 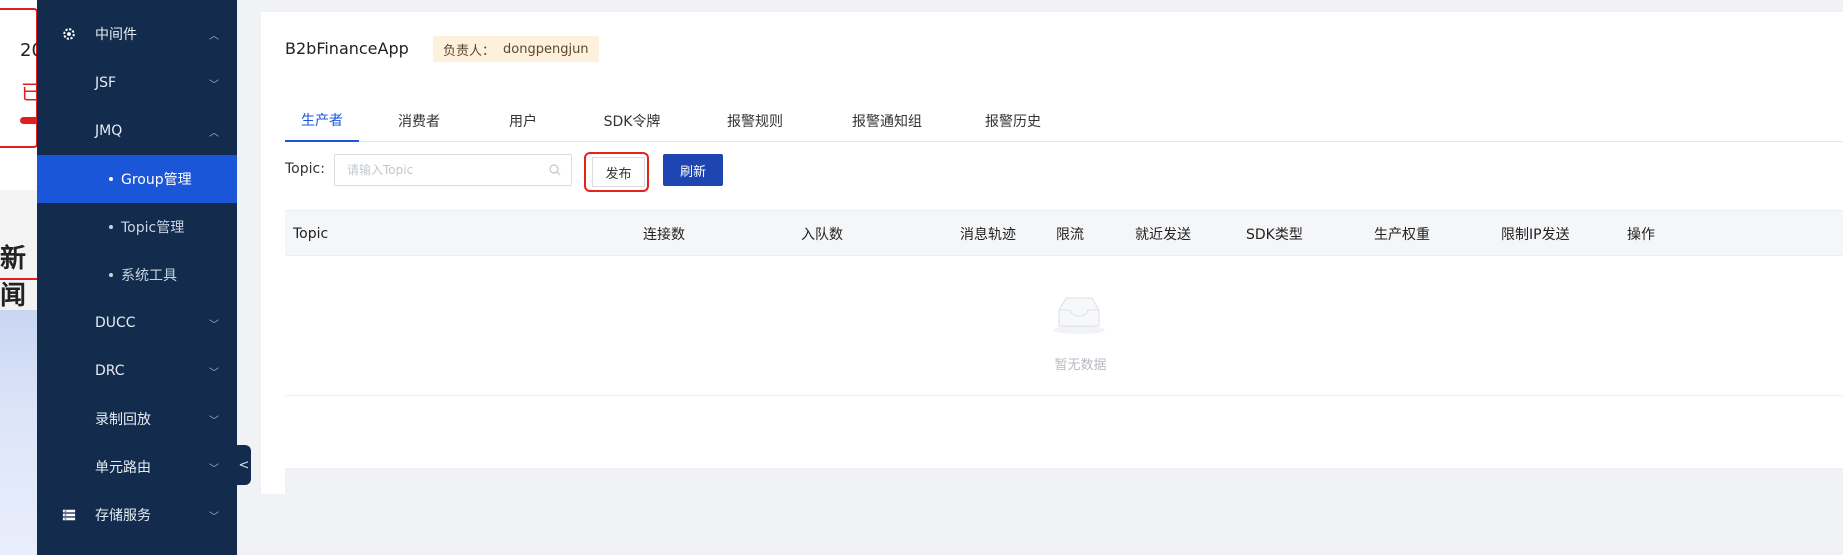 I want to click on column-header-rate-limit: 限流, so click(x=1070, y=235).